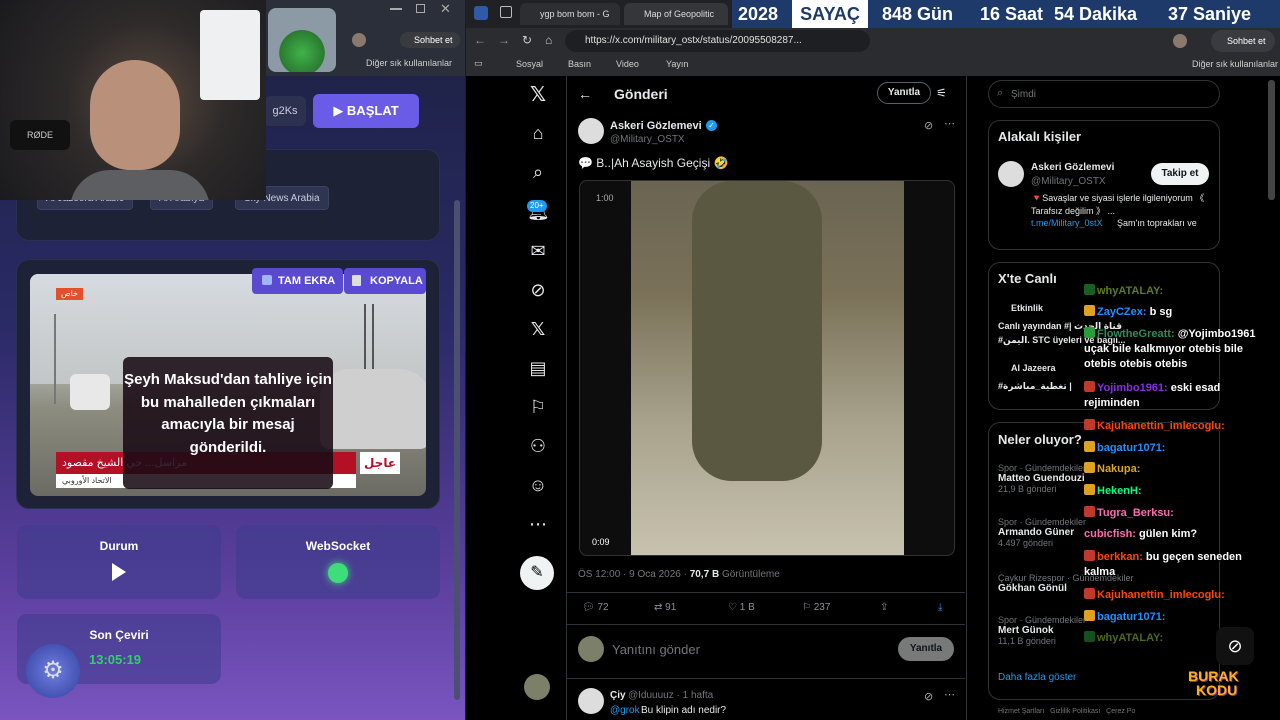  Describe the element at coordinates (1154, 425) in the screenshot. I see `chat-message: Kajuhanettin_imlecoglu:` at that location.